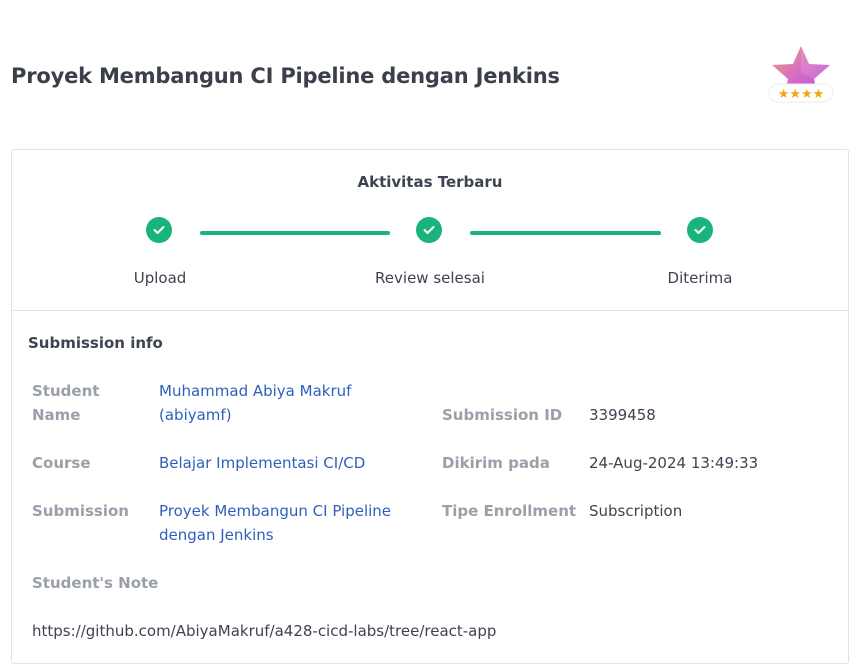 This screenshot has width=862, height=672. I want to click on student-name-label: Student Name, so click(66, 403).